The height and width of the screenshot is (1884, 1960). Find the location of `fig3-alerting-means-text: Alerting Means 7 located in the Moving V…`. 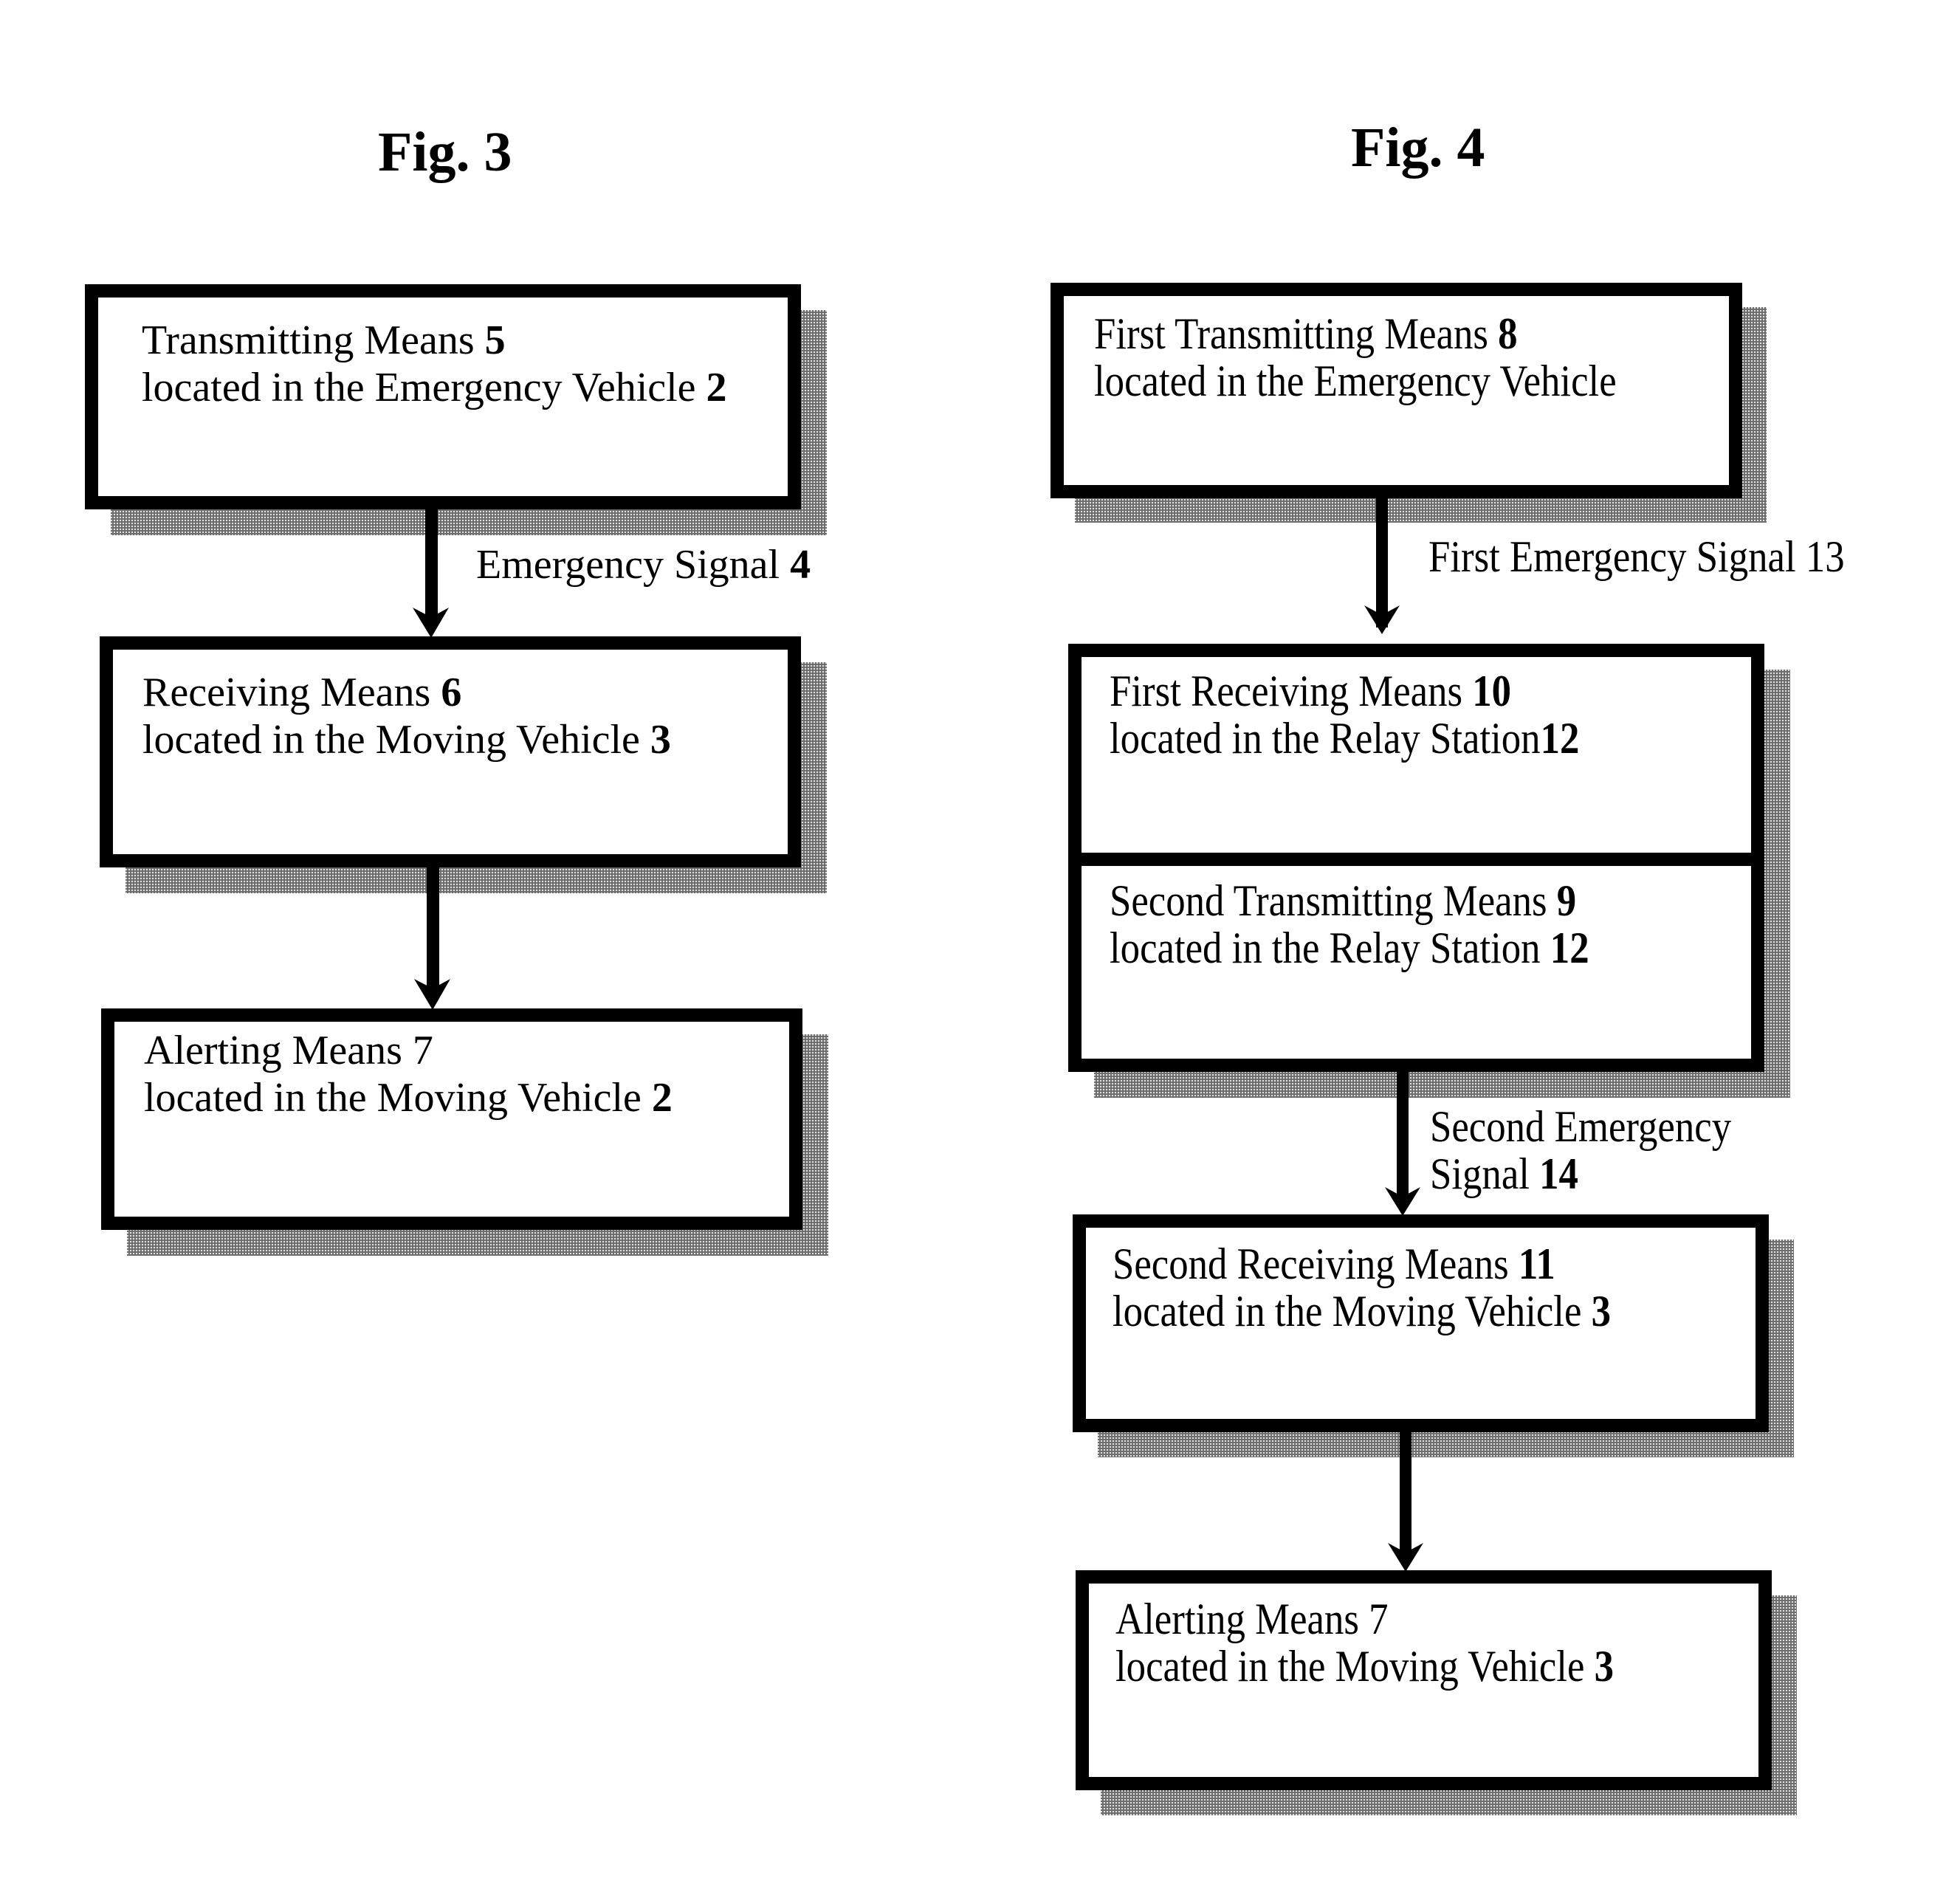

fig3-alerting-means-text: Alerting Means 7 located in the Moving V… is located at coordinates (408, 1074).